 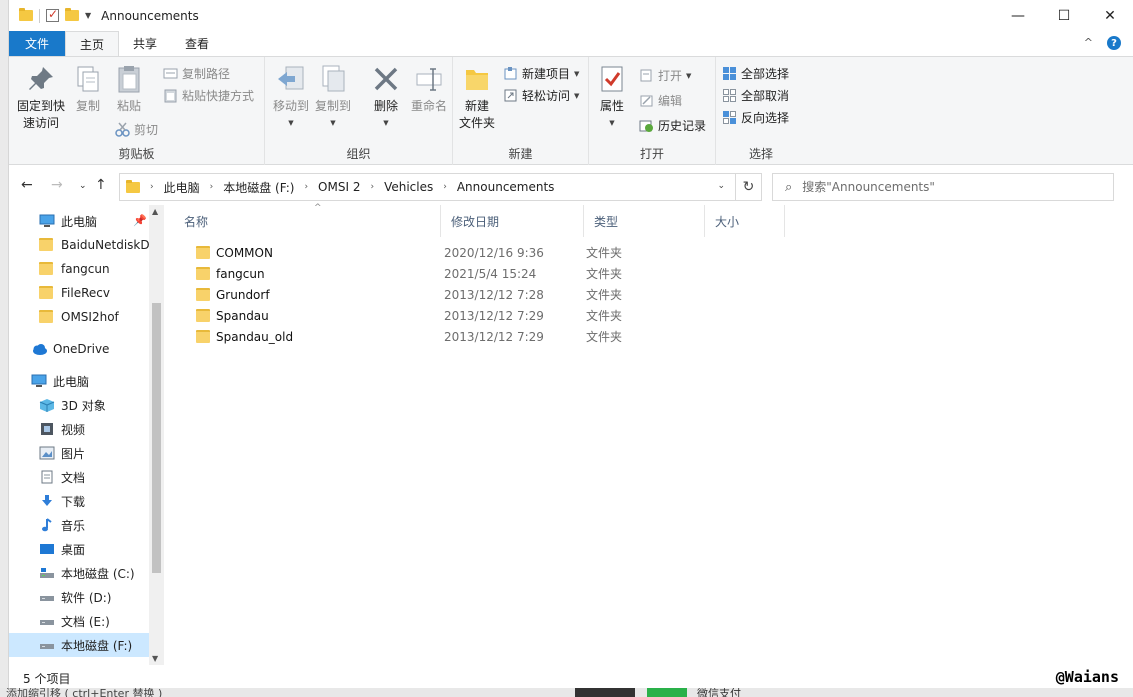 What do you see at coordinates (670, 101) in the screenshot?
I see `edit-label: 编辑` at bounding box center [670, 101].